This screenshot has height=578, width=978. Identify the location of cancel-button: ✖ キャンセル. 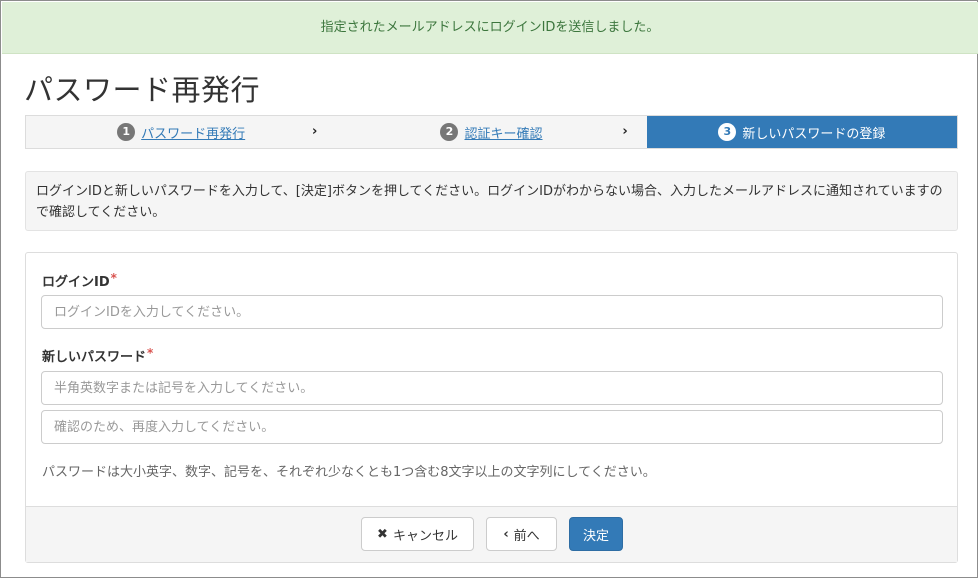
(417, 534).